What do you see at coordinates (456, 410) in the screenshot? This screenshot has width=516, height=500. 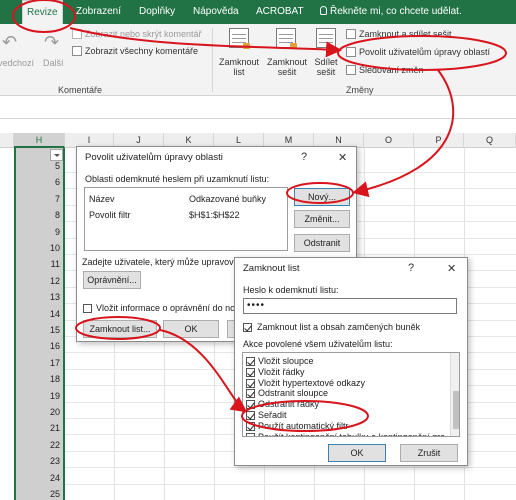 I see `scrollbar-thumb` at bounding box center [456, 410].